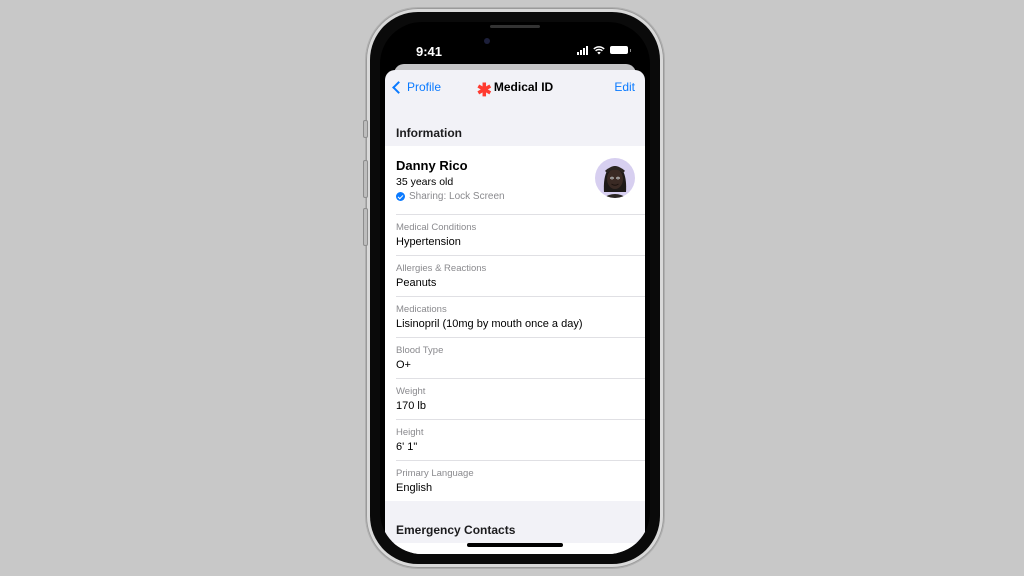 The image size is (1024, 576). Describe the element at coordinates (365, 227) in the screenshot. I see `volume-down-button` at that location.